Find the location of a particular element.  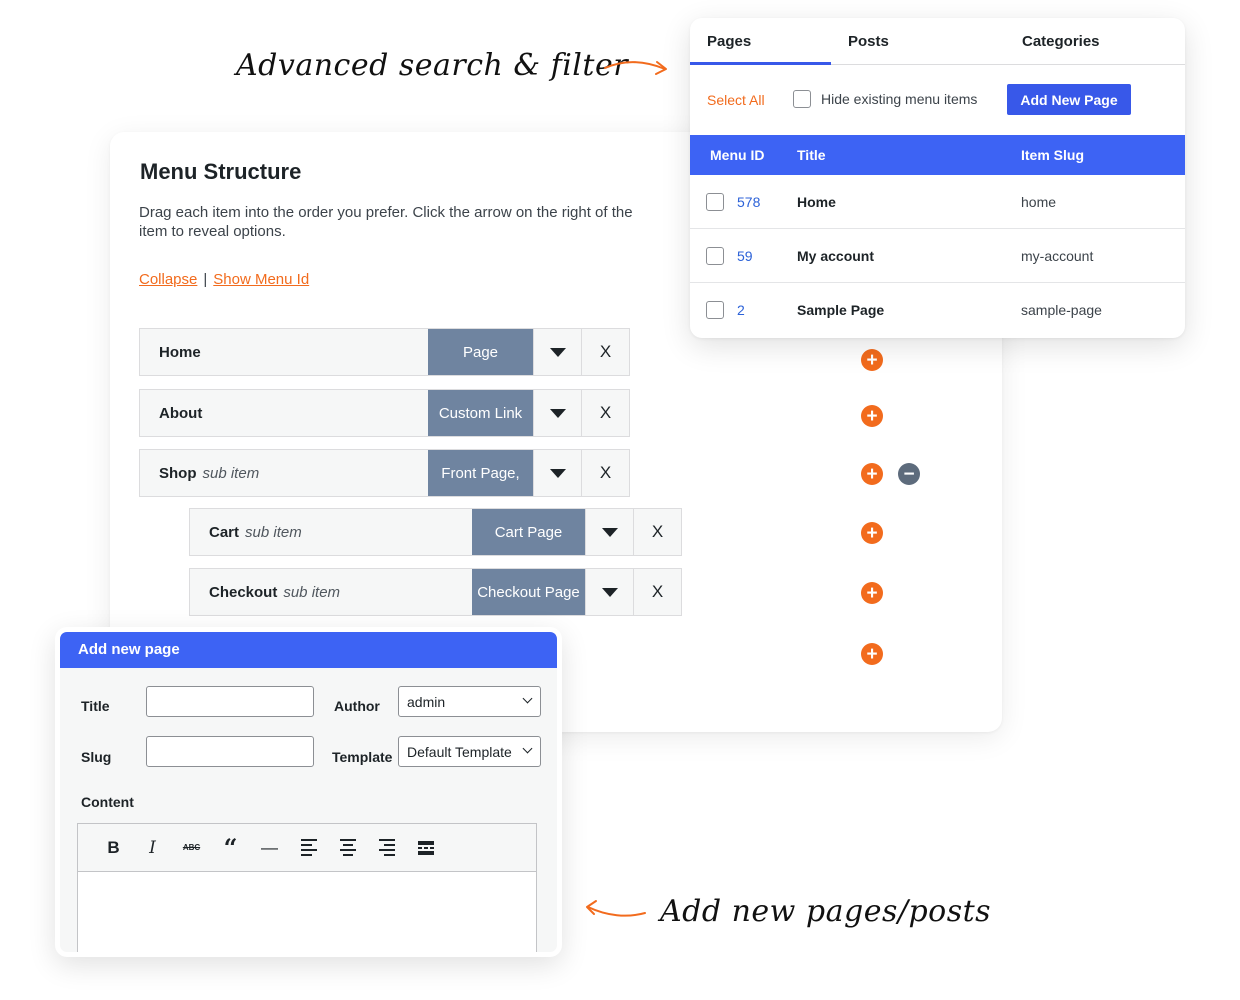

active-tab-indicator is located at coordinates (760, 63).